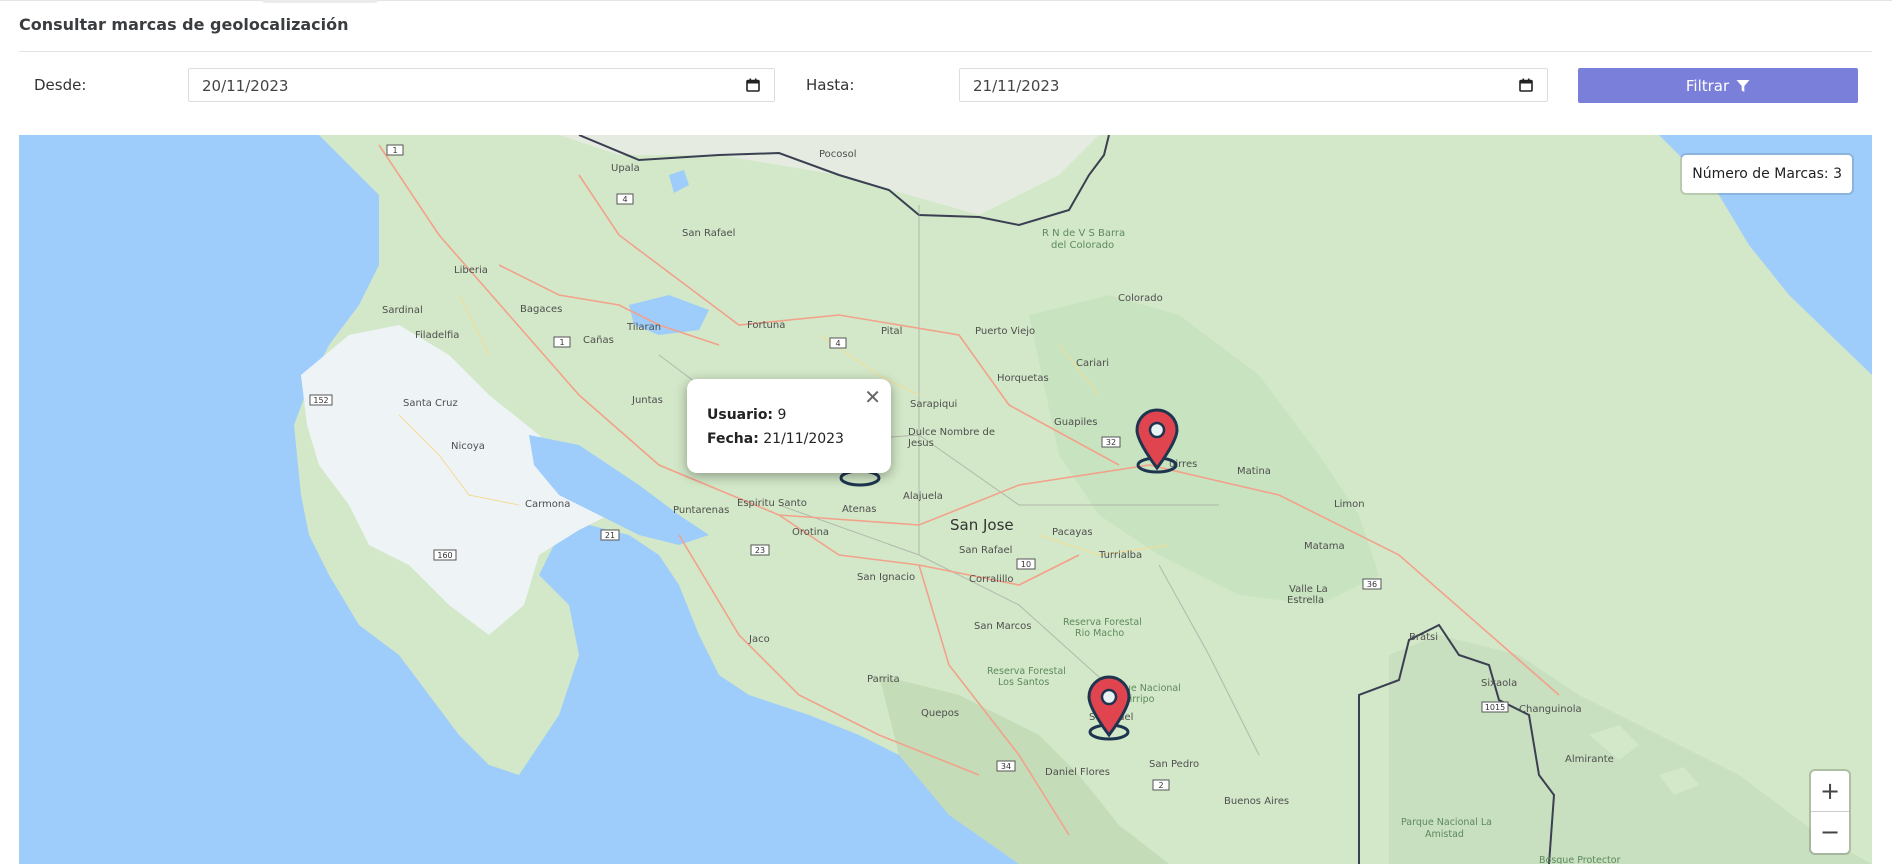  What do you see at coordinates (1580, 859) in the screenshot?
I see `place-label: Bosque Protector` at bounding box center [1580, 859].